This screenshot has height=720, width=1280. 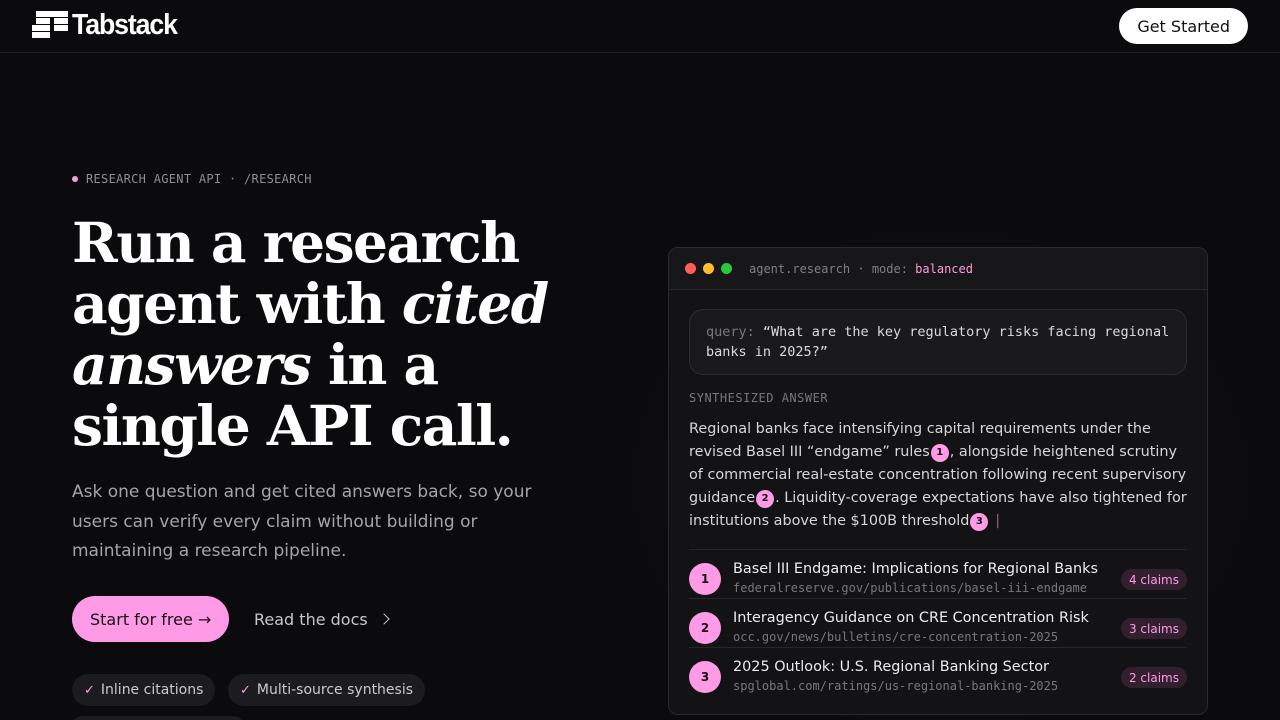 What do you see at coordinates (765, 498) in the screenshot?
I see `citation-badge: 2` at bounding box center [765, 498].